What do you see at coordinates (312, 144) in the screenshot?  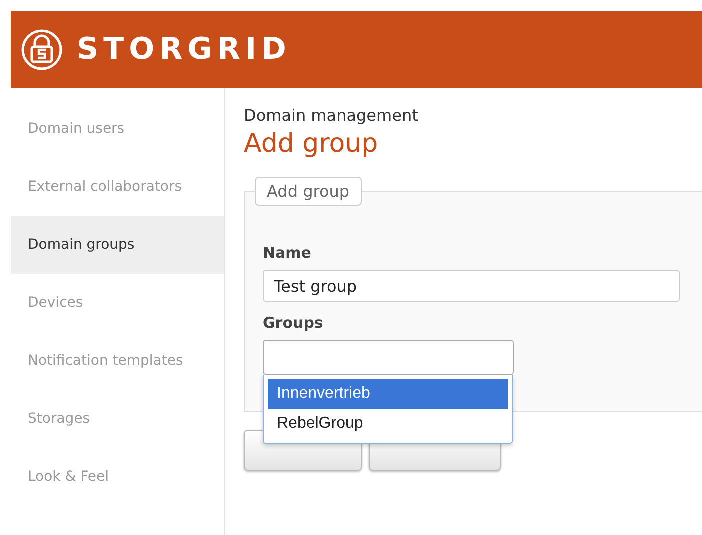 I see `page-title: Add group` at bounding box center [312, 144].